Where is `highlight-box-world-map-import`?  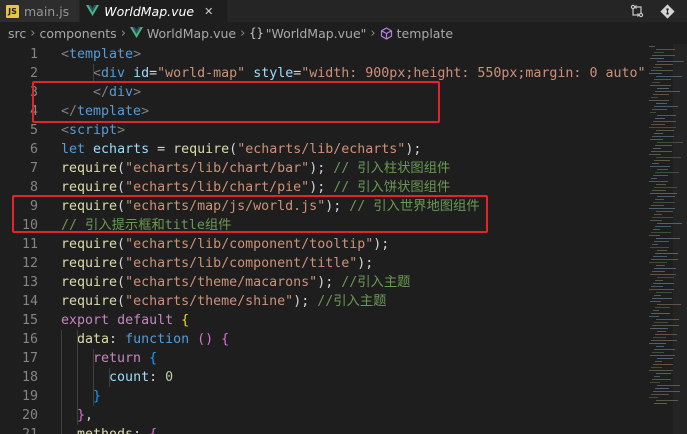 highlight-box-world-map-import is located at coordinates (250, 214).